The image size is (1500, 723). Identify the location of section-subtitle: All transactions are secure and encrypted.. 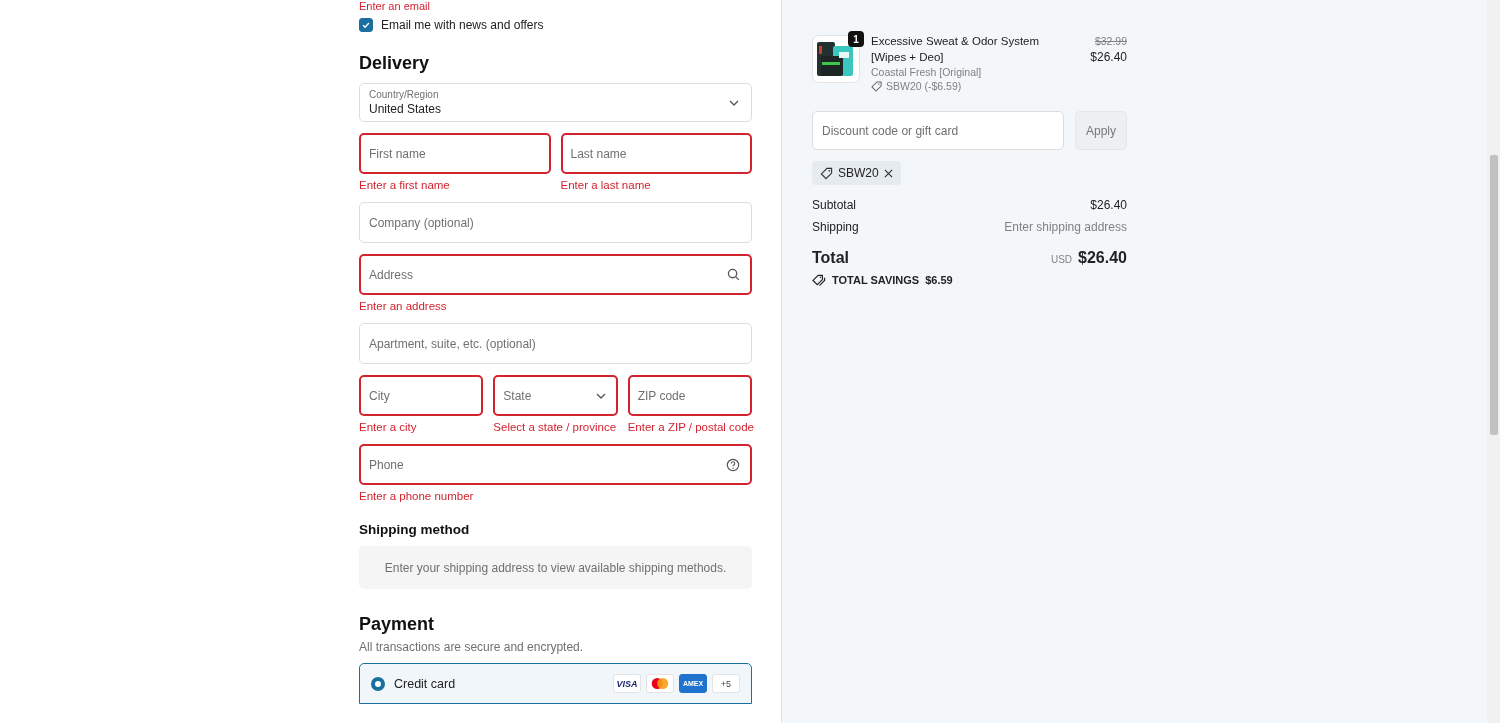
(472, 647).